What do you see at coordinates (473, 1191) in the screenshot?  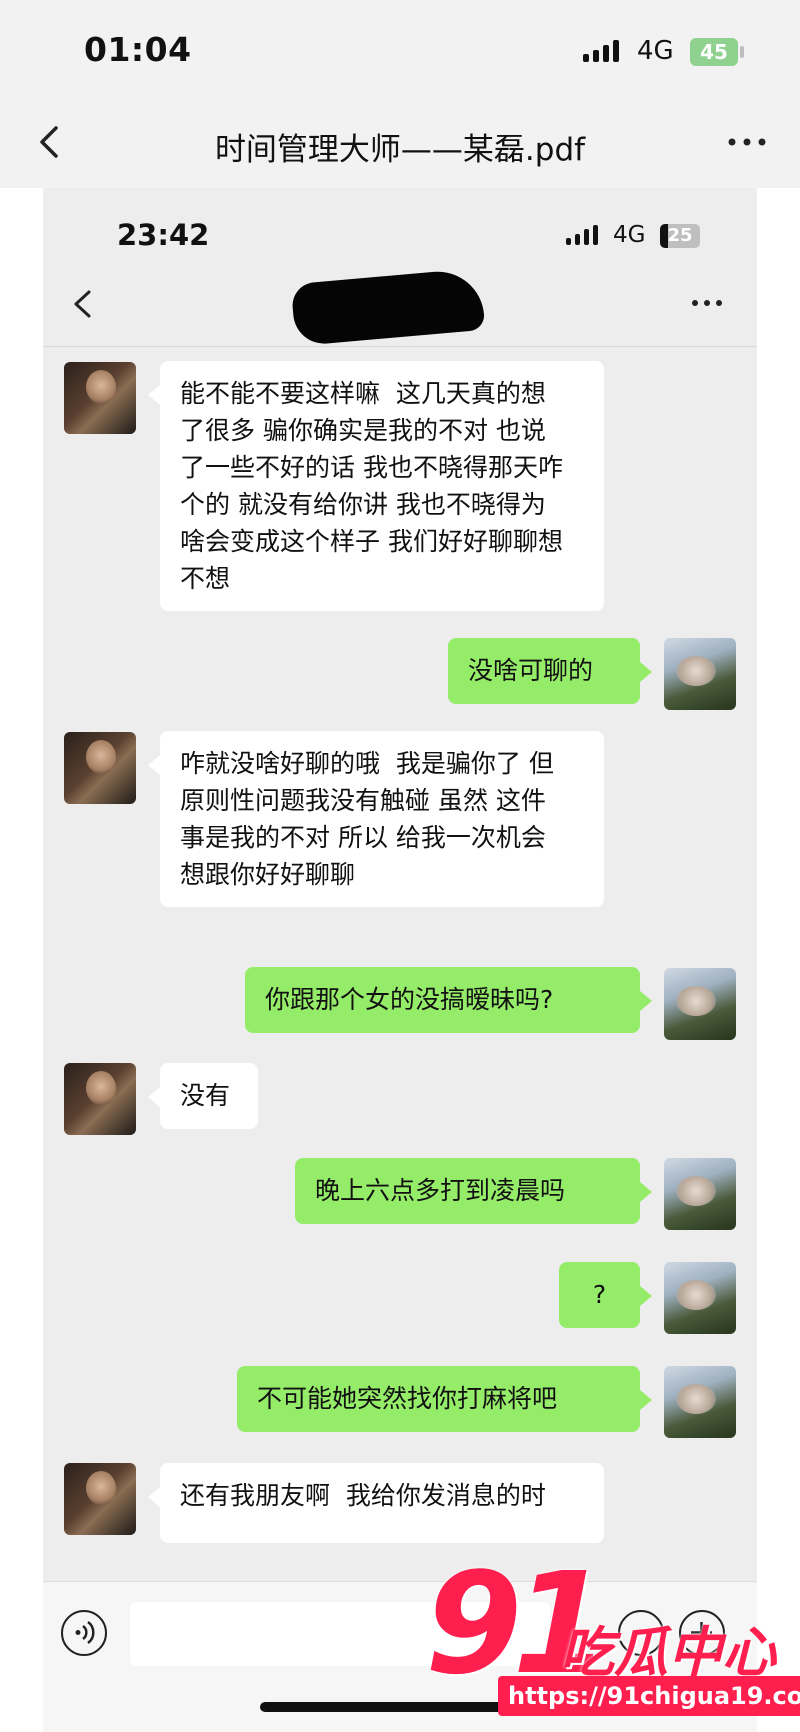 I see `message-bubble: 晚上六点多打到凌晨吗` at bounding box center [473, 1191].